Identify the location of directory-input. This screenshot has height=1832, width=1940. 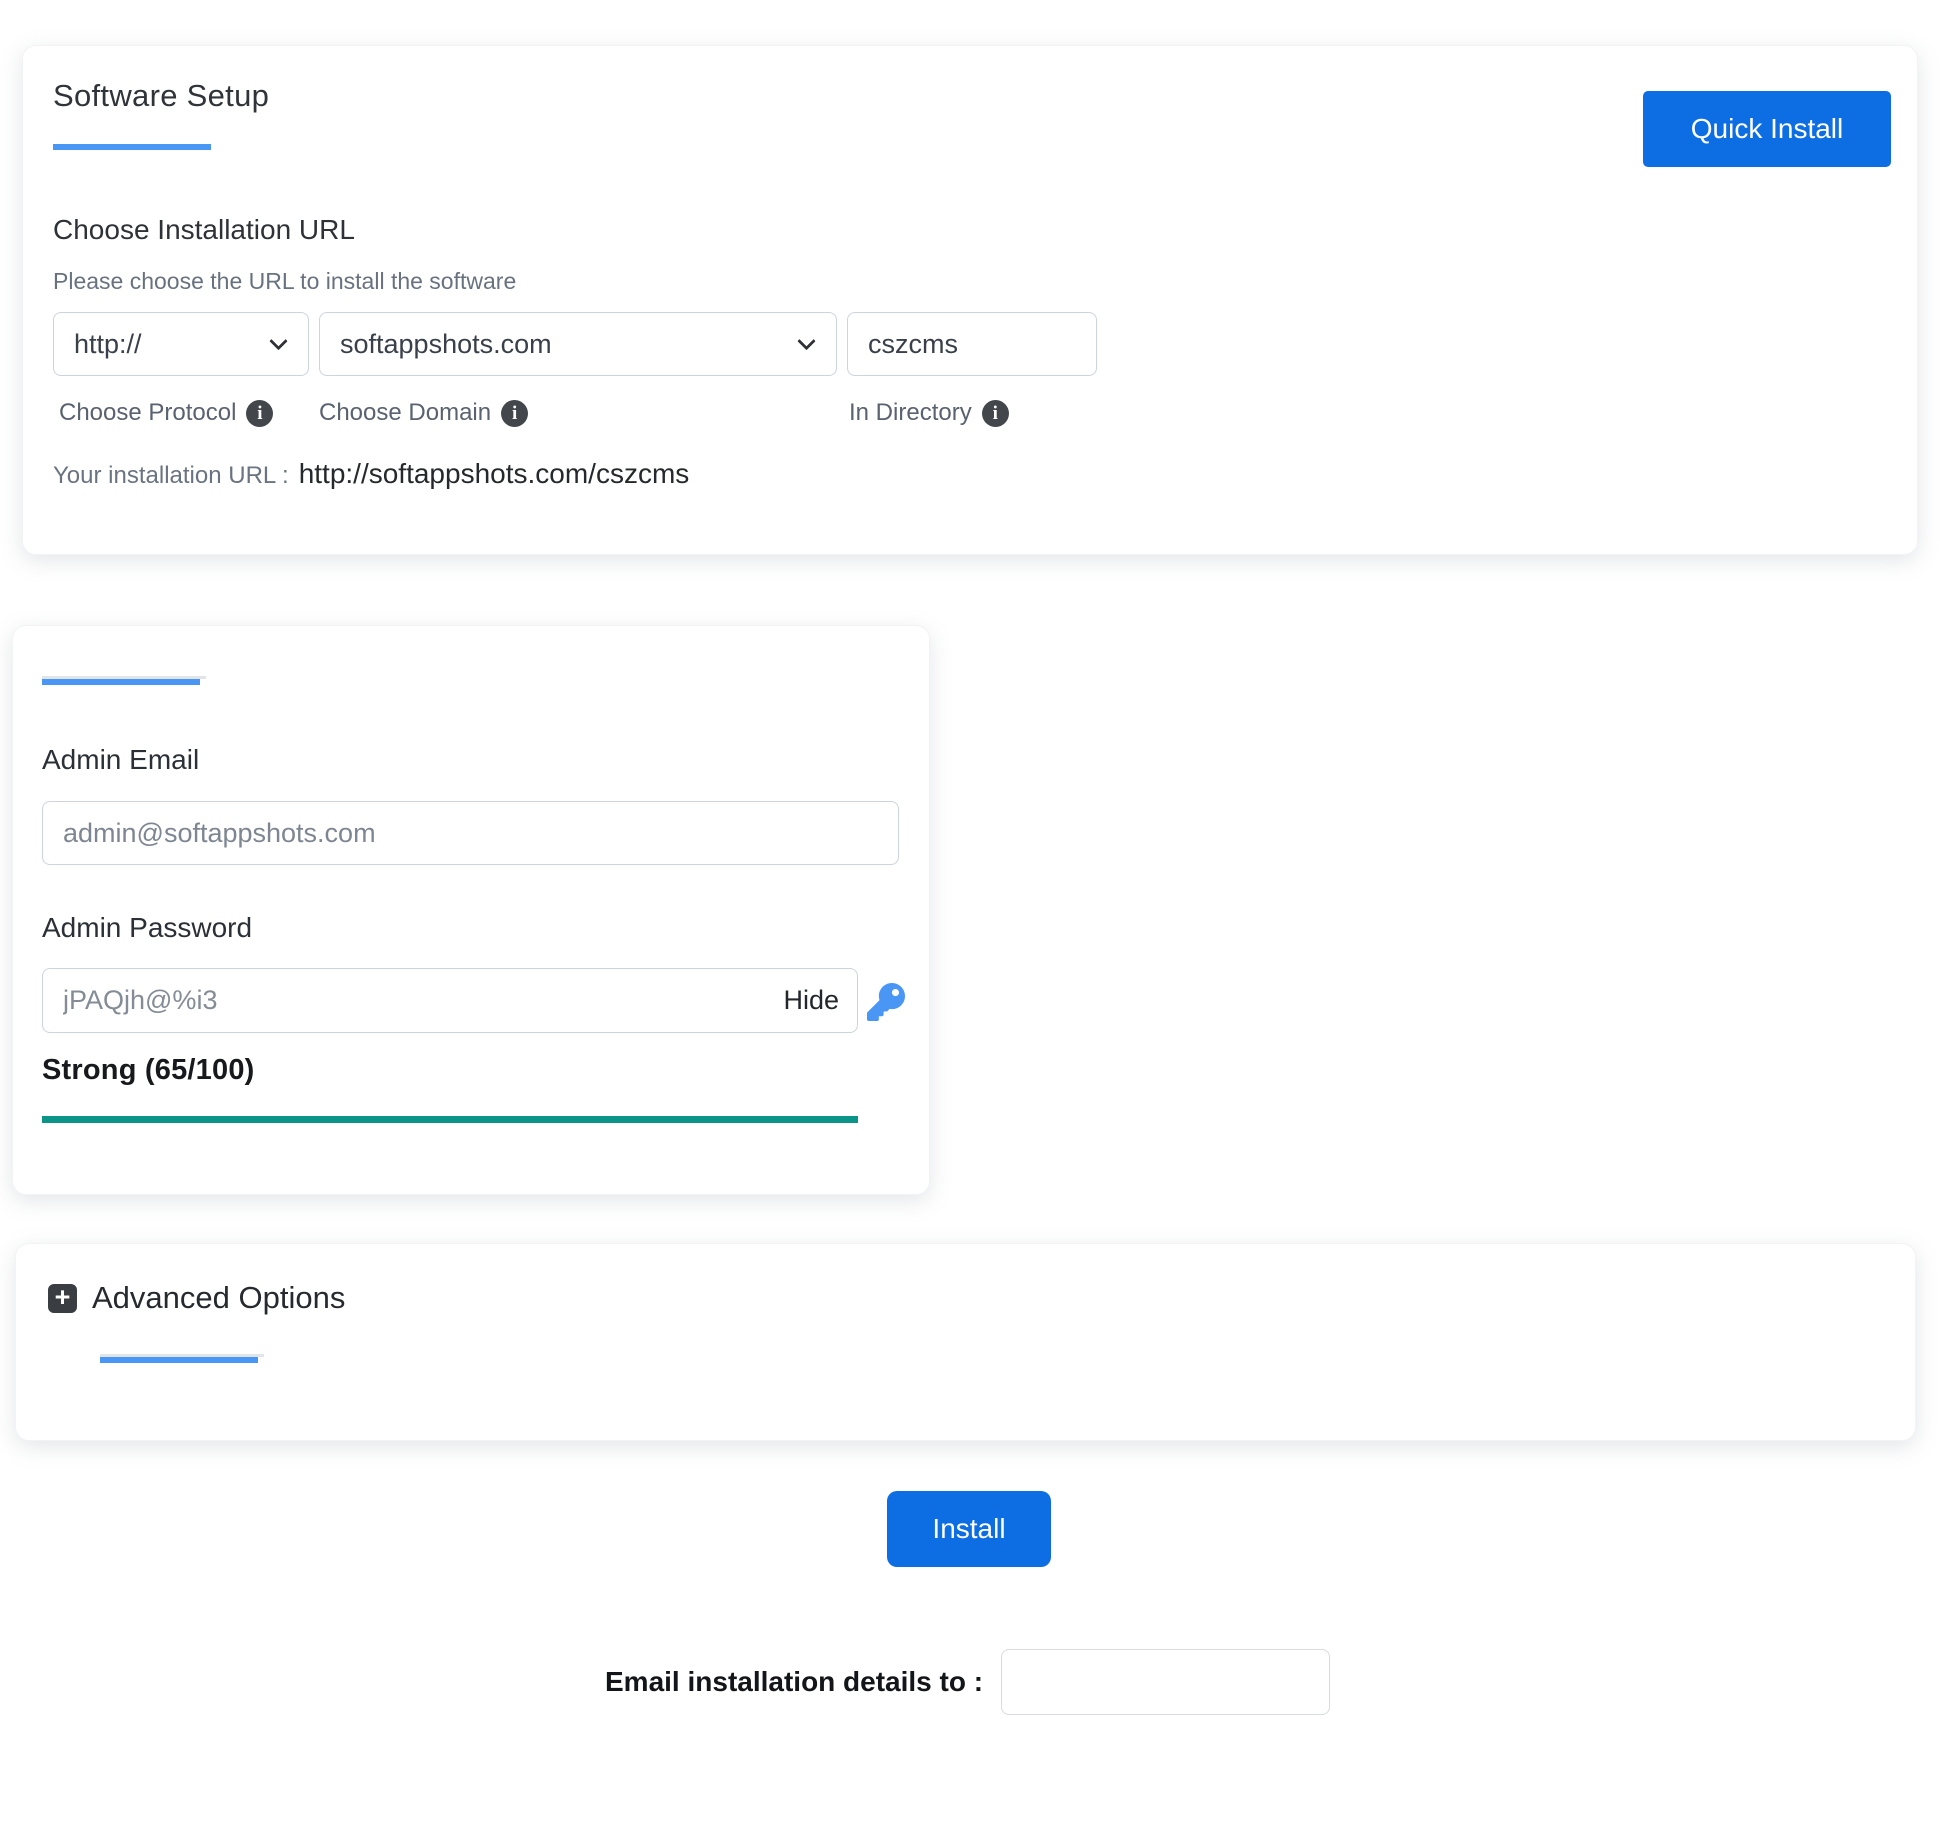
(972, 344).